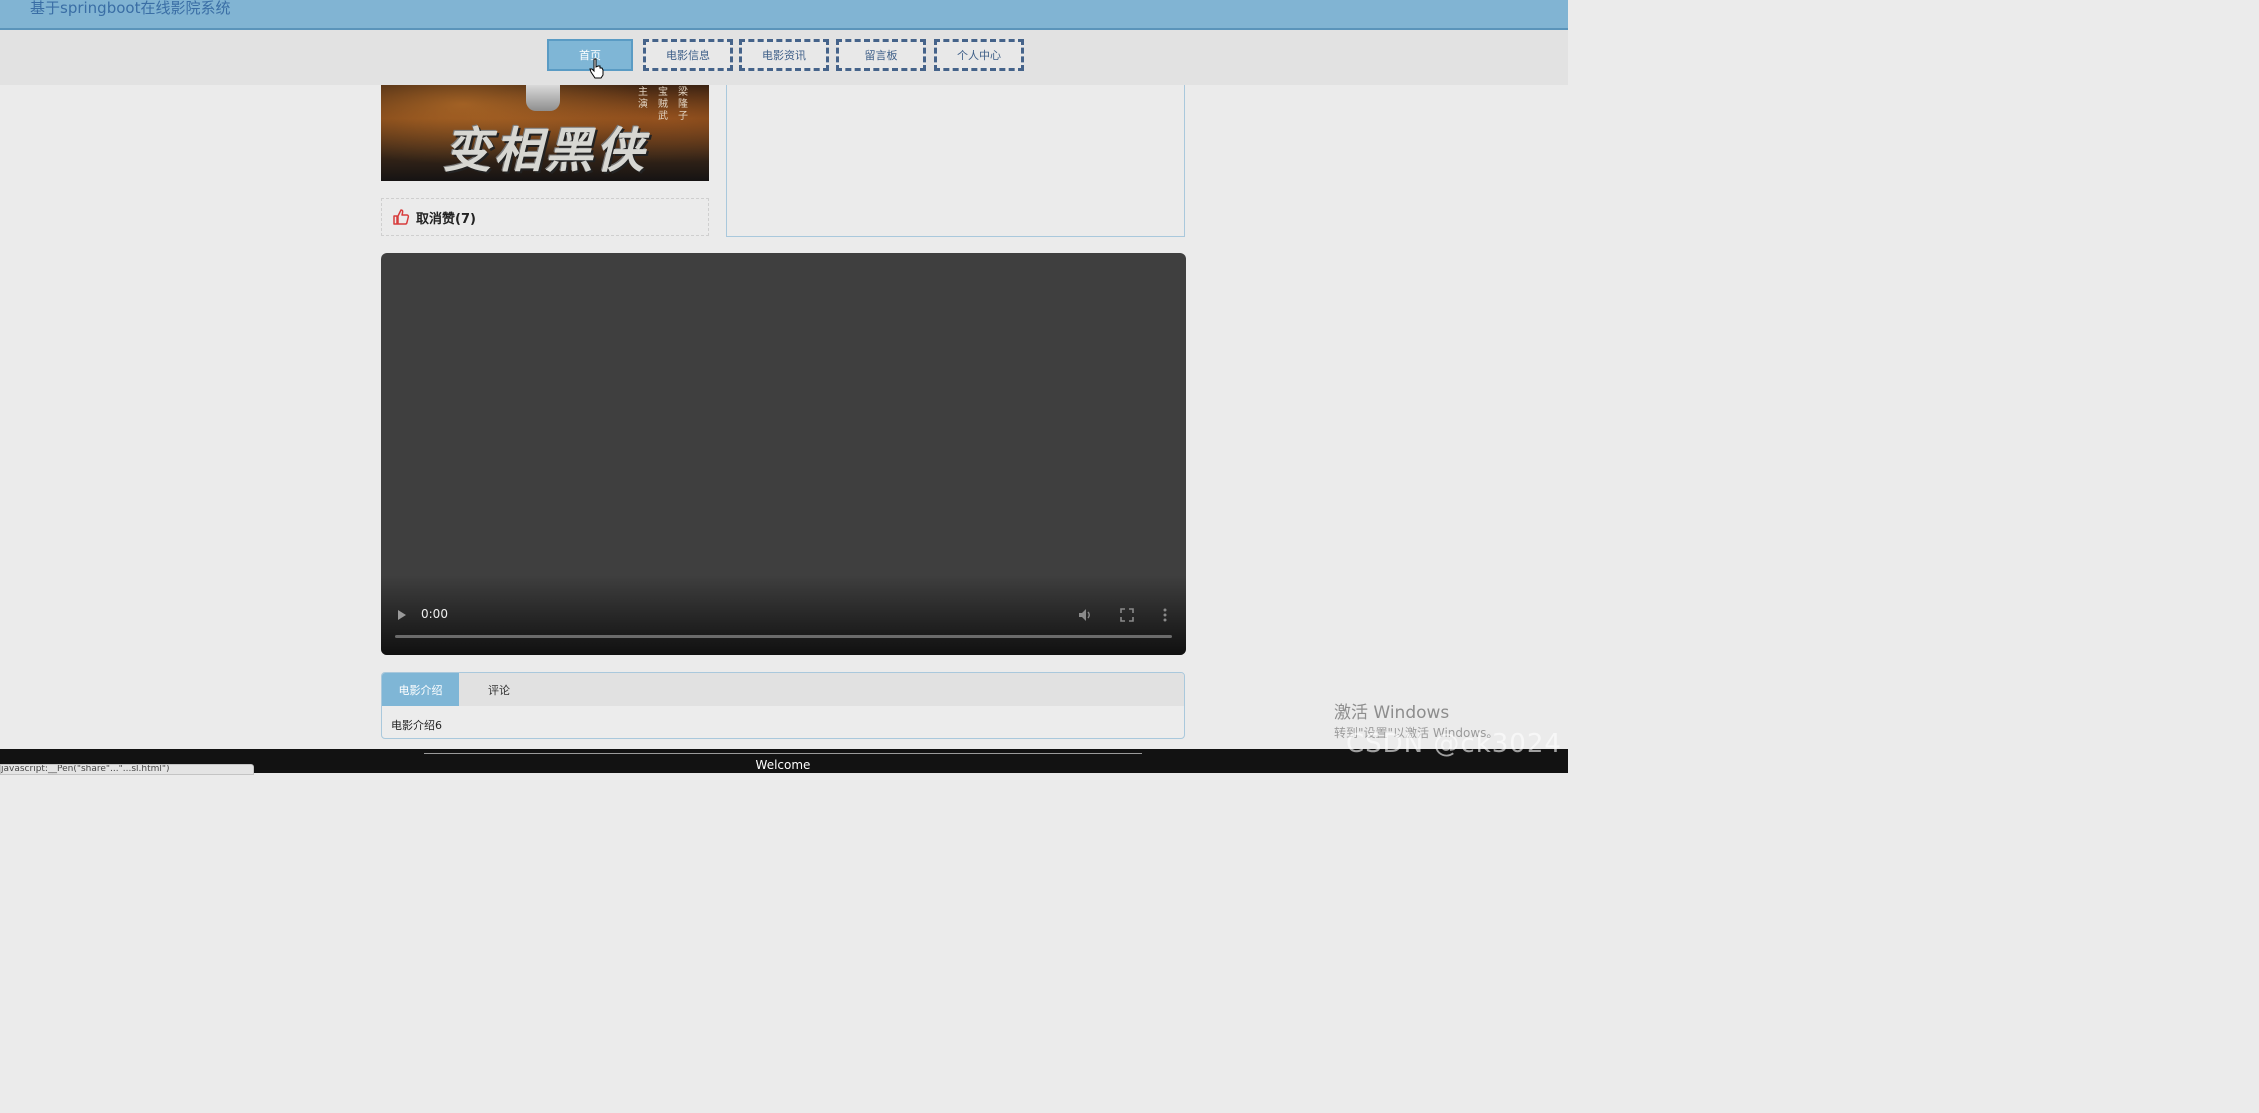 Image resolution: width=2259 pixels, height=1113 pixels. Describe the element at coordinates (783, 753) in the screenshot. I see `footer-divider` at that location.